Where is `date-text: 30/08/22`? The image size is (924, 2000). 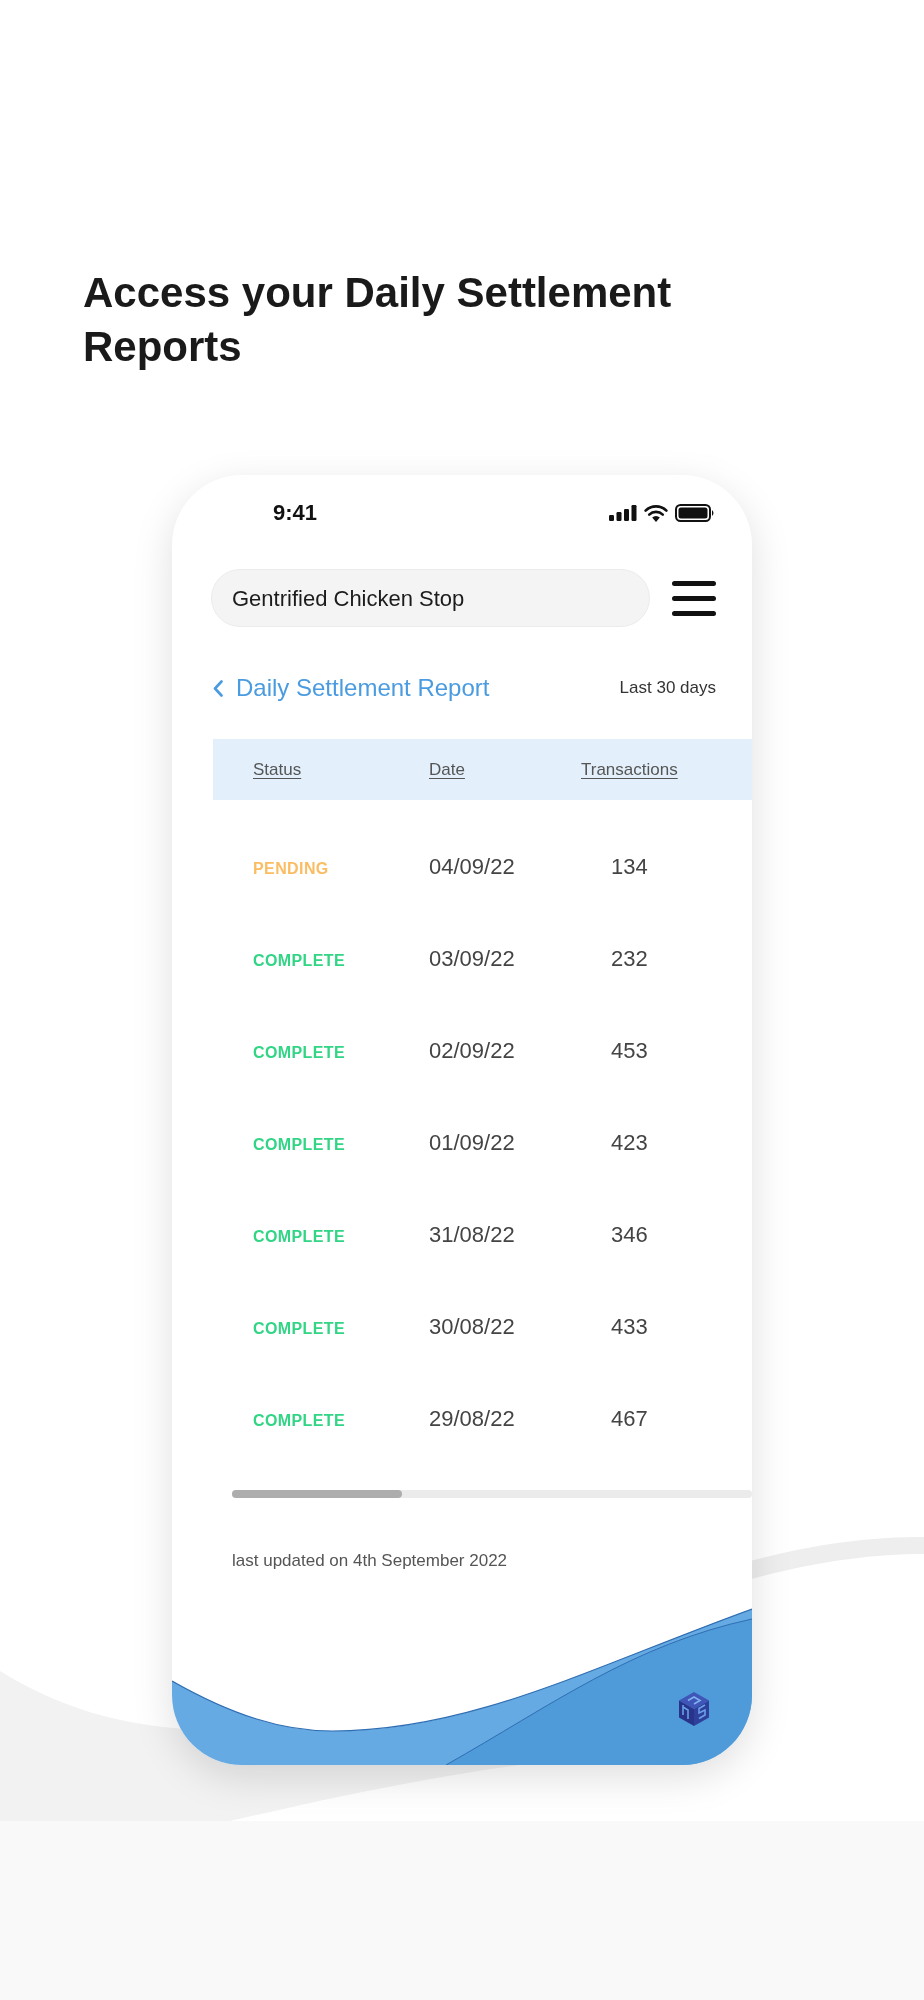 date-text: 30/08/22 is located at coordinates (472, 1327).